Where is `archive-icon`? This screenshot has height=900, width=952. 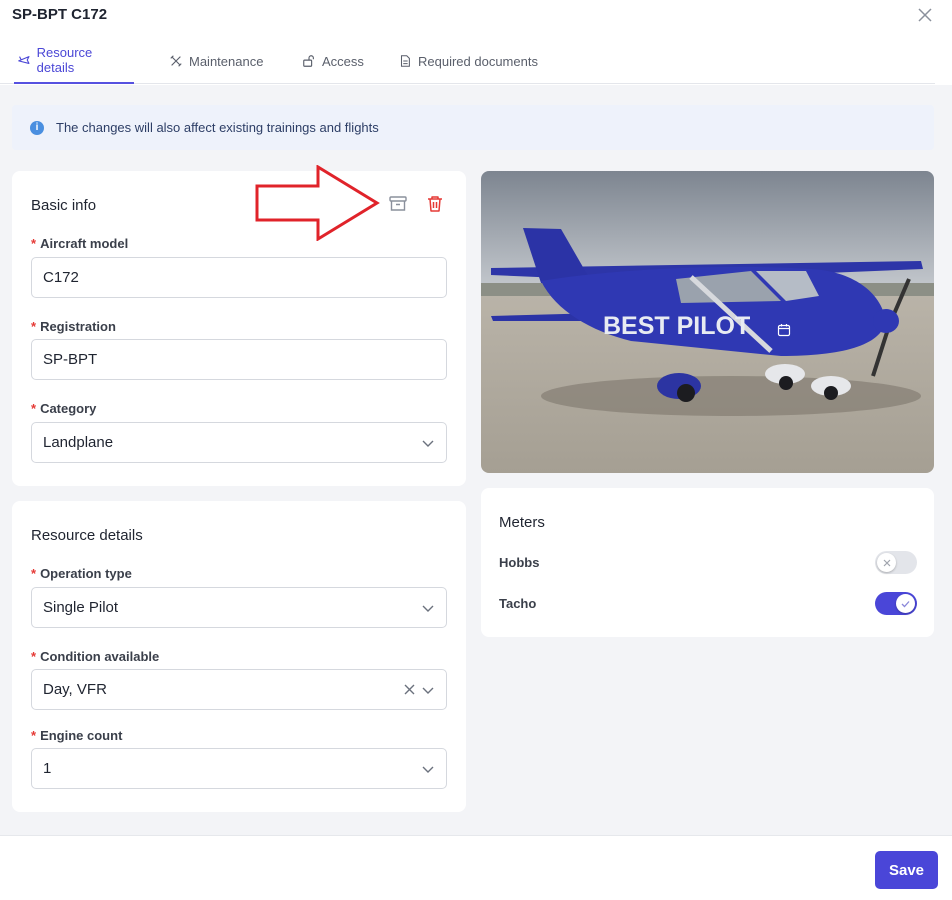 archive-icon is located at coordinates (398, 204).